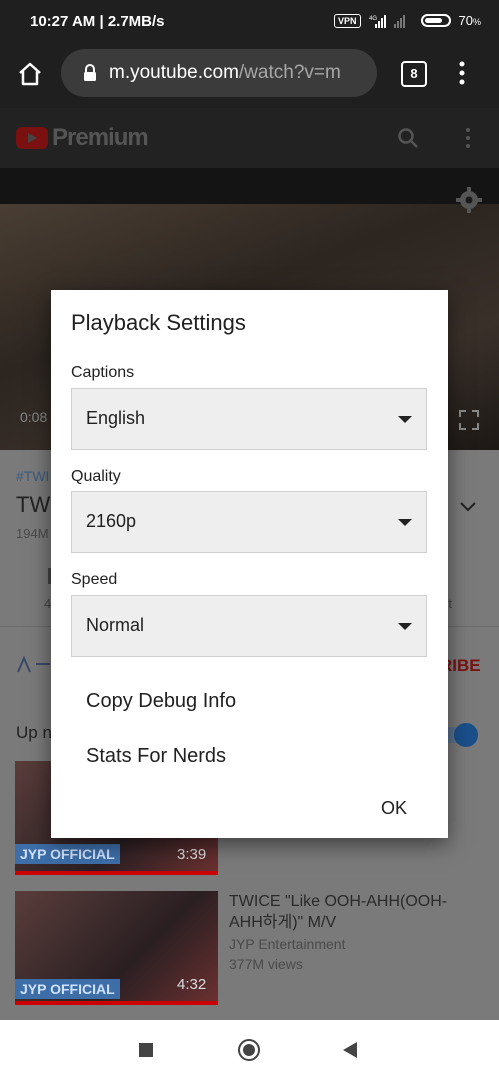 Image resolution: width=499 pixels, height=1080 pixels. What do you see at coordinates (192, 854) in the screenshot?
I see `video-duration: 3:39` at bounding box center [192, 854].